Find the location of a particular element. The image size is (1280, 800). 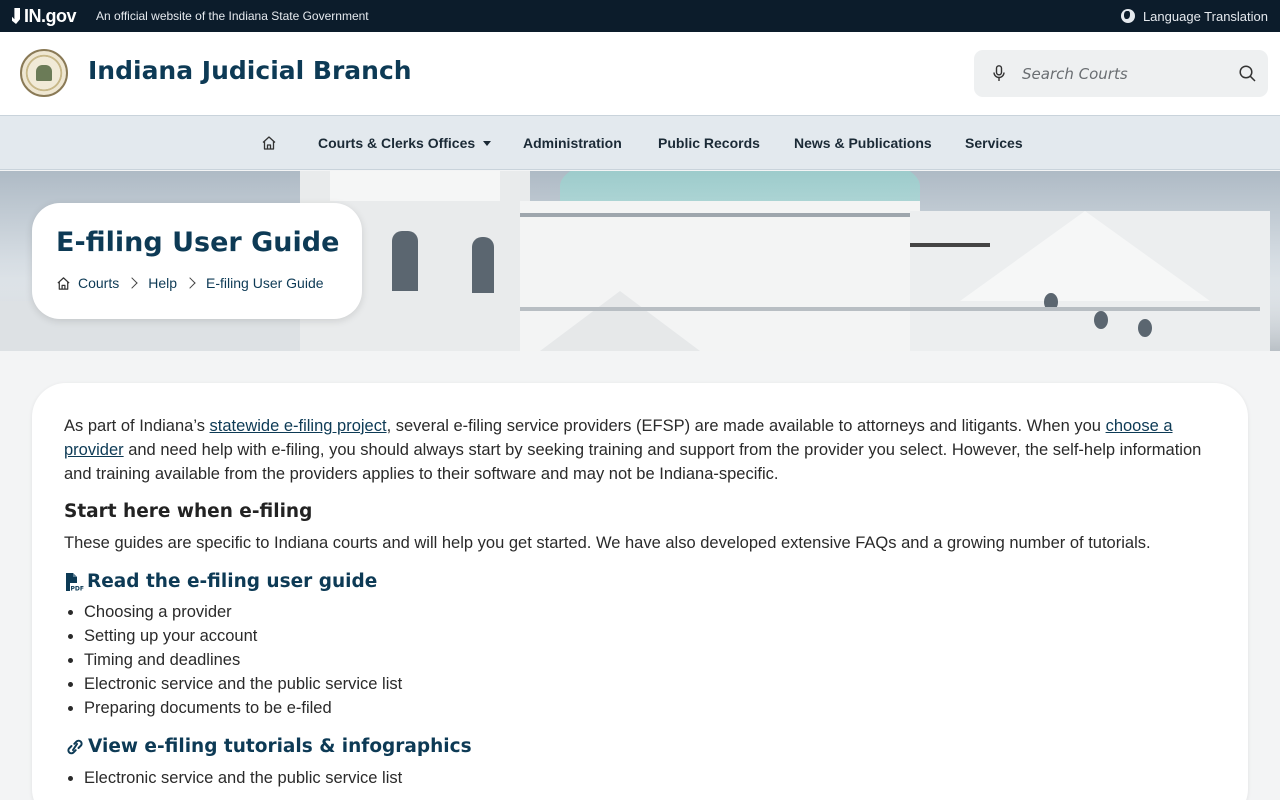

language-translation-button: Language Translation is located at coordinates (1194, 16).